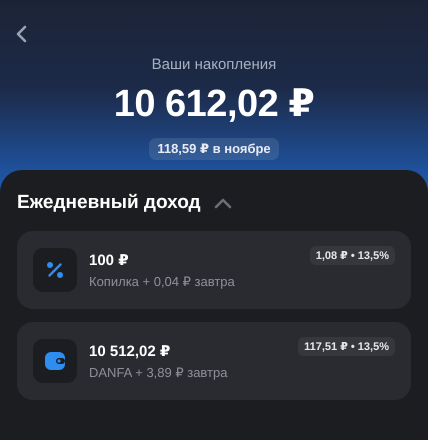  I want to click on section-toggle: Ежедневный доход, so click(214, 203).